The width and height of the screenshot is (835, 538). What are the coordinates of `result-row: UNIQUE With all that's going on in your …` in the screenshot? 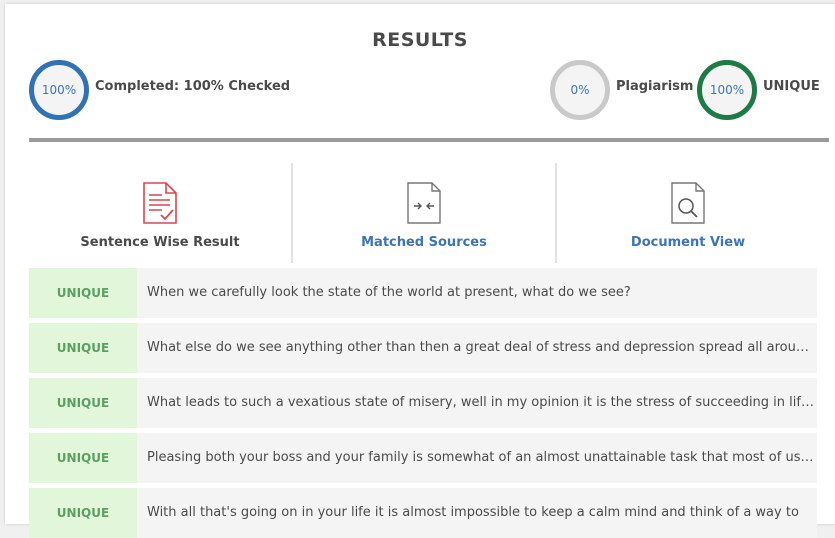 It's located at (423, 513).